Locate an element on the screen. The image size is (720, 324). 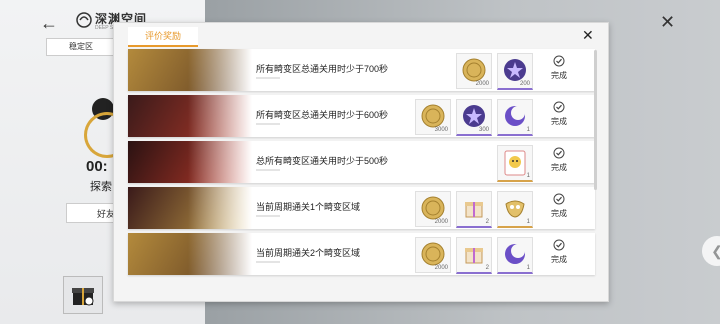
reward-row: 所有畸变区总通关用时少于700秒 2000 200 完成 is located at coordinates (361, 70).